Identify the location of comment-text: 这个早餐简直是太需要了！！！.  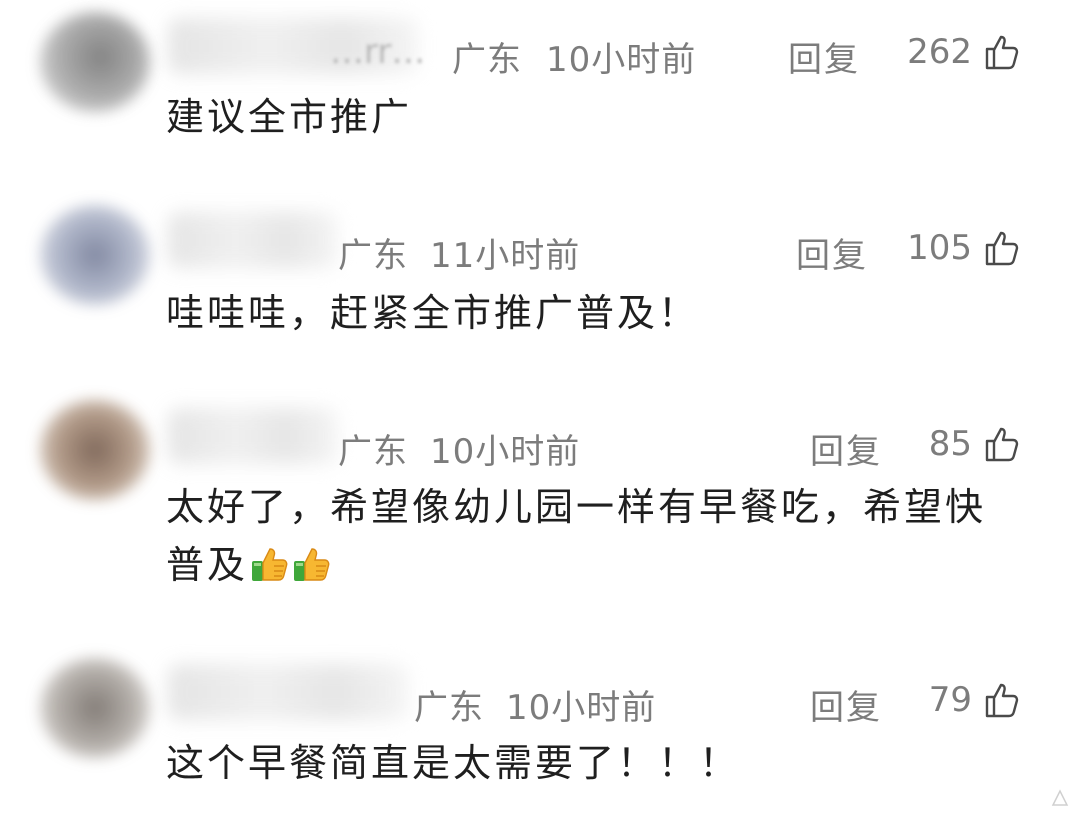
(453, 763).